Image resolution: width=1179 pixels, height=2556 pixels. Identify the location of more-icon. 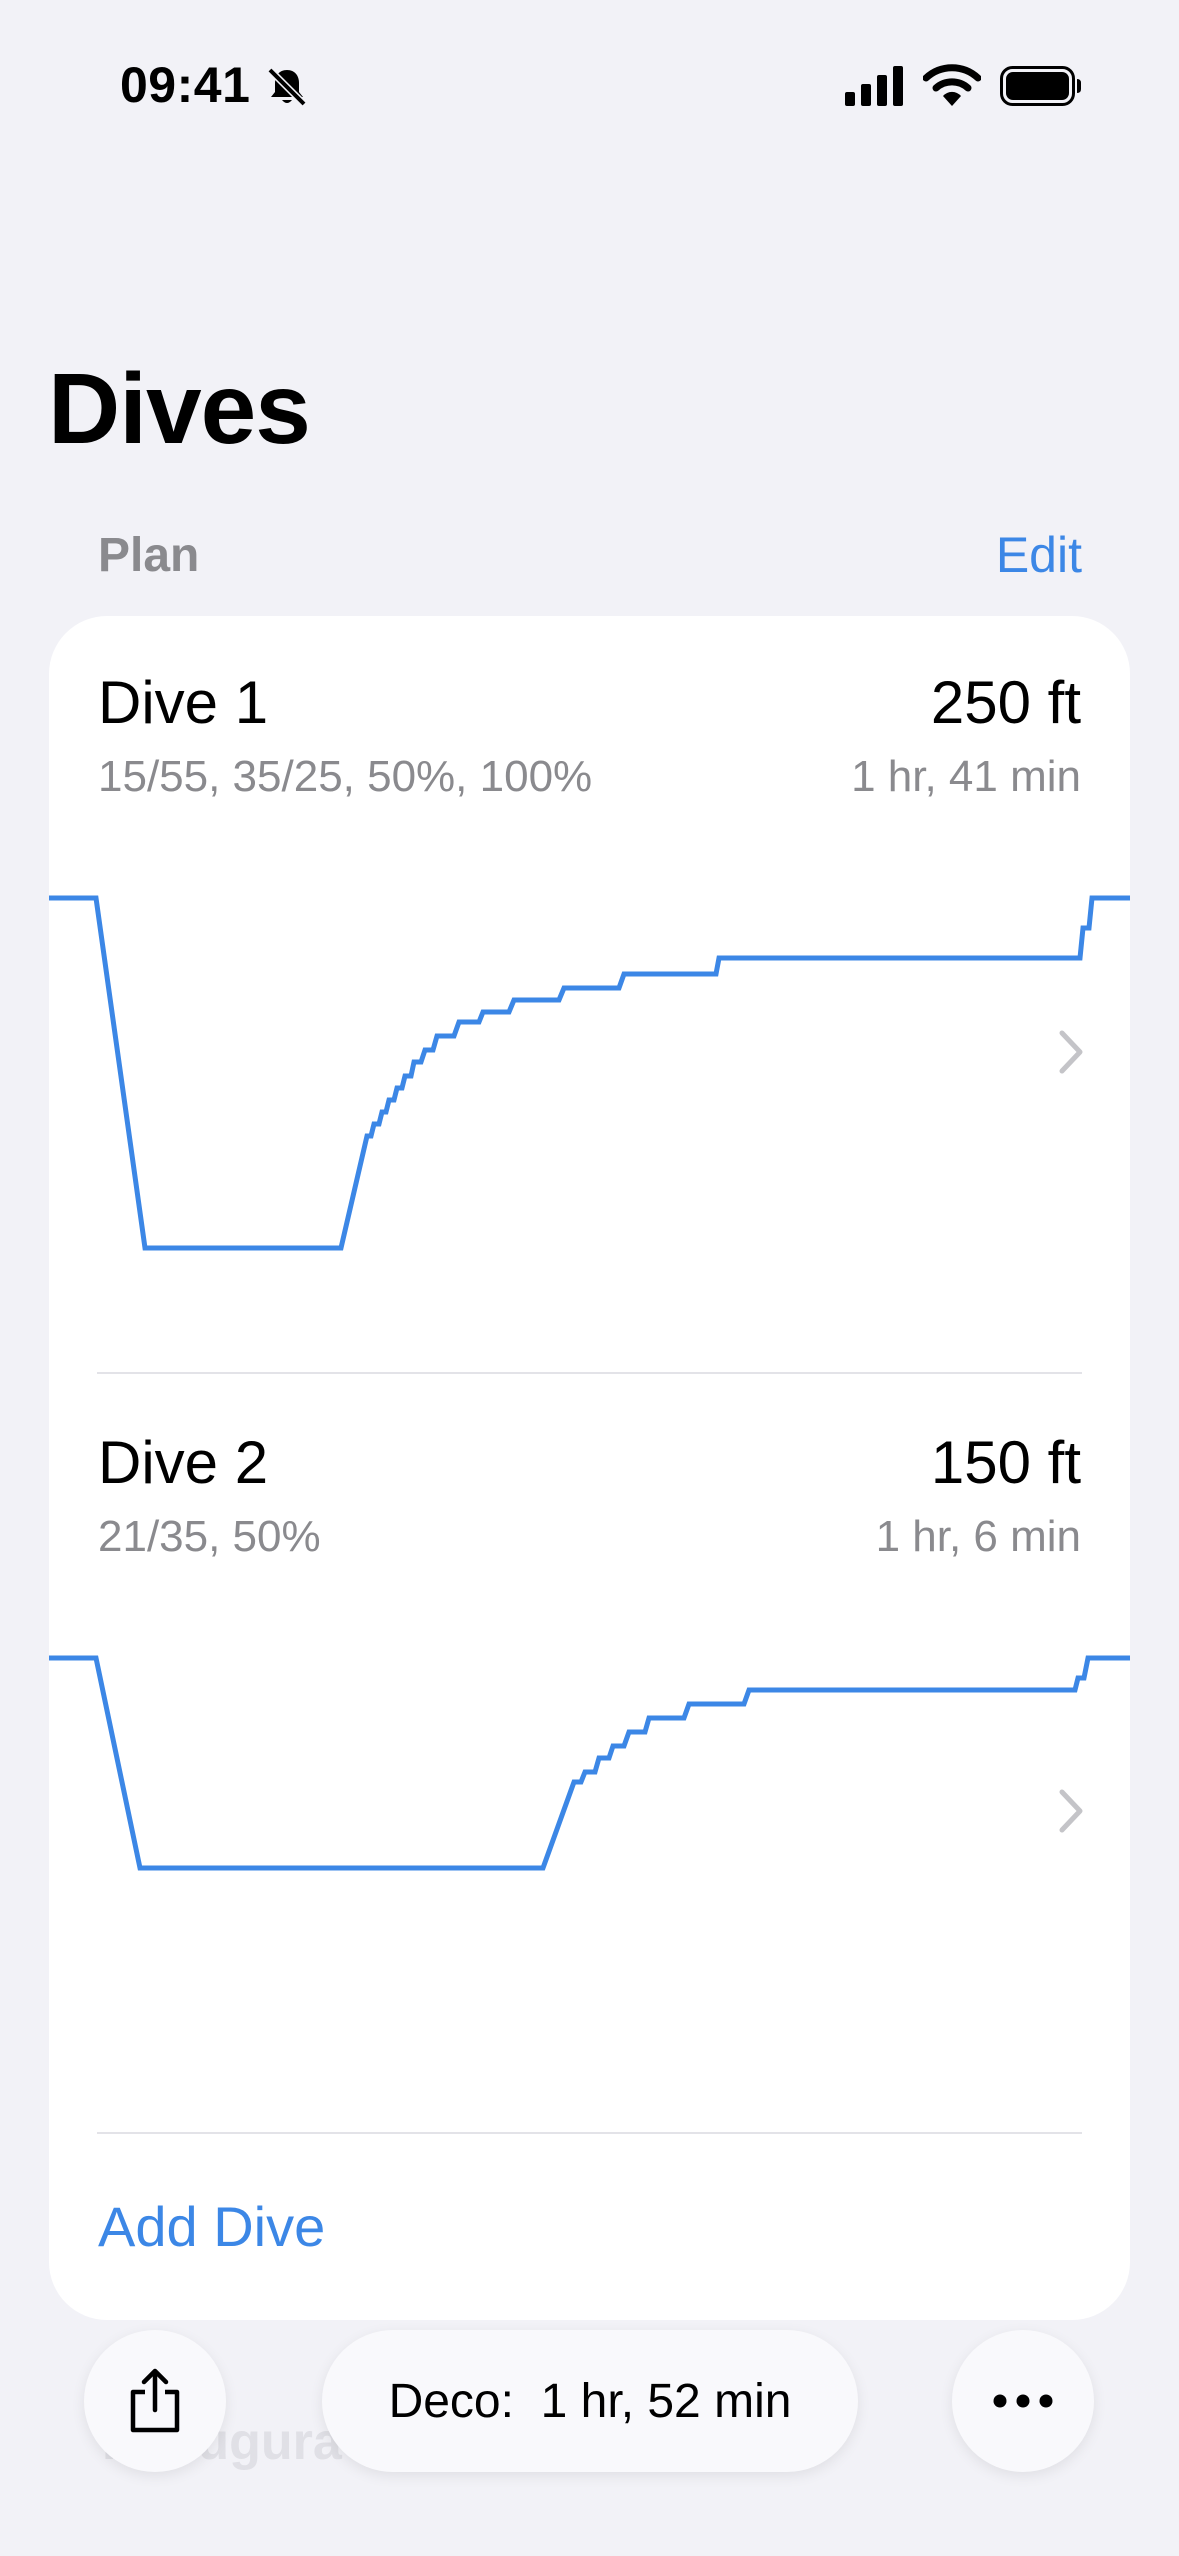
(1023, 2401).